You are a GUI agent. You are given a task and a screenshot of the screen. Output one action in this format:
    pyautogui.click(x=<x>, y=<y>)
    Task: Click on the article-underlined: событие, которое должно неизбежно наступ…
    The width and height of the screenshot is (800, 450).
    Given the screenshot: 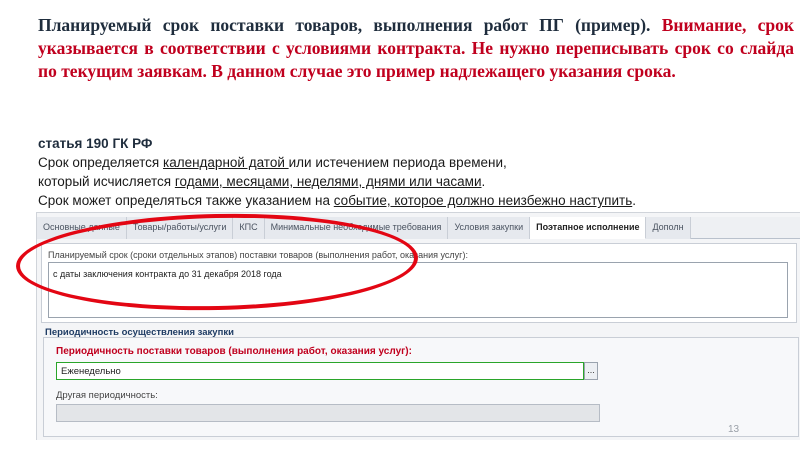 What is the action you would take?
    pyautogui.click(x=483, y=200)
    